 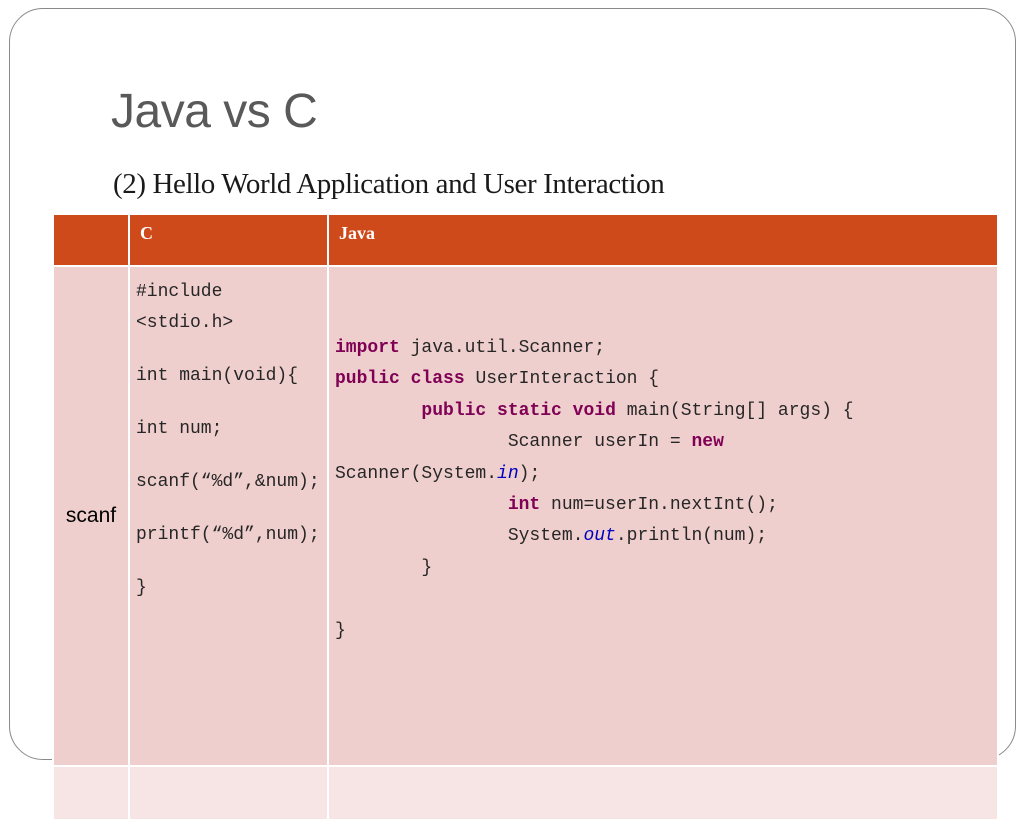 I want to click on java-static-field: in, so click(x=508, y=473).